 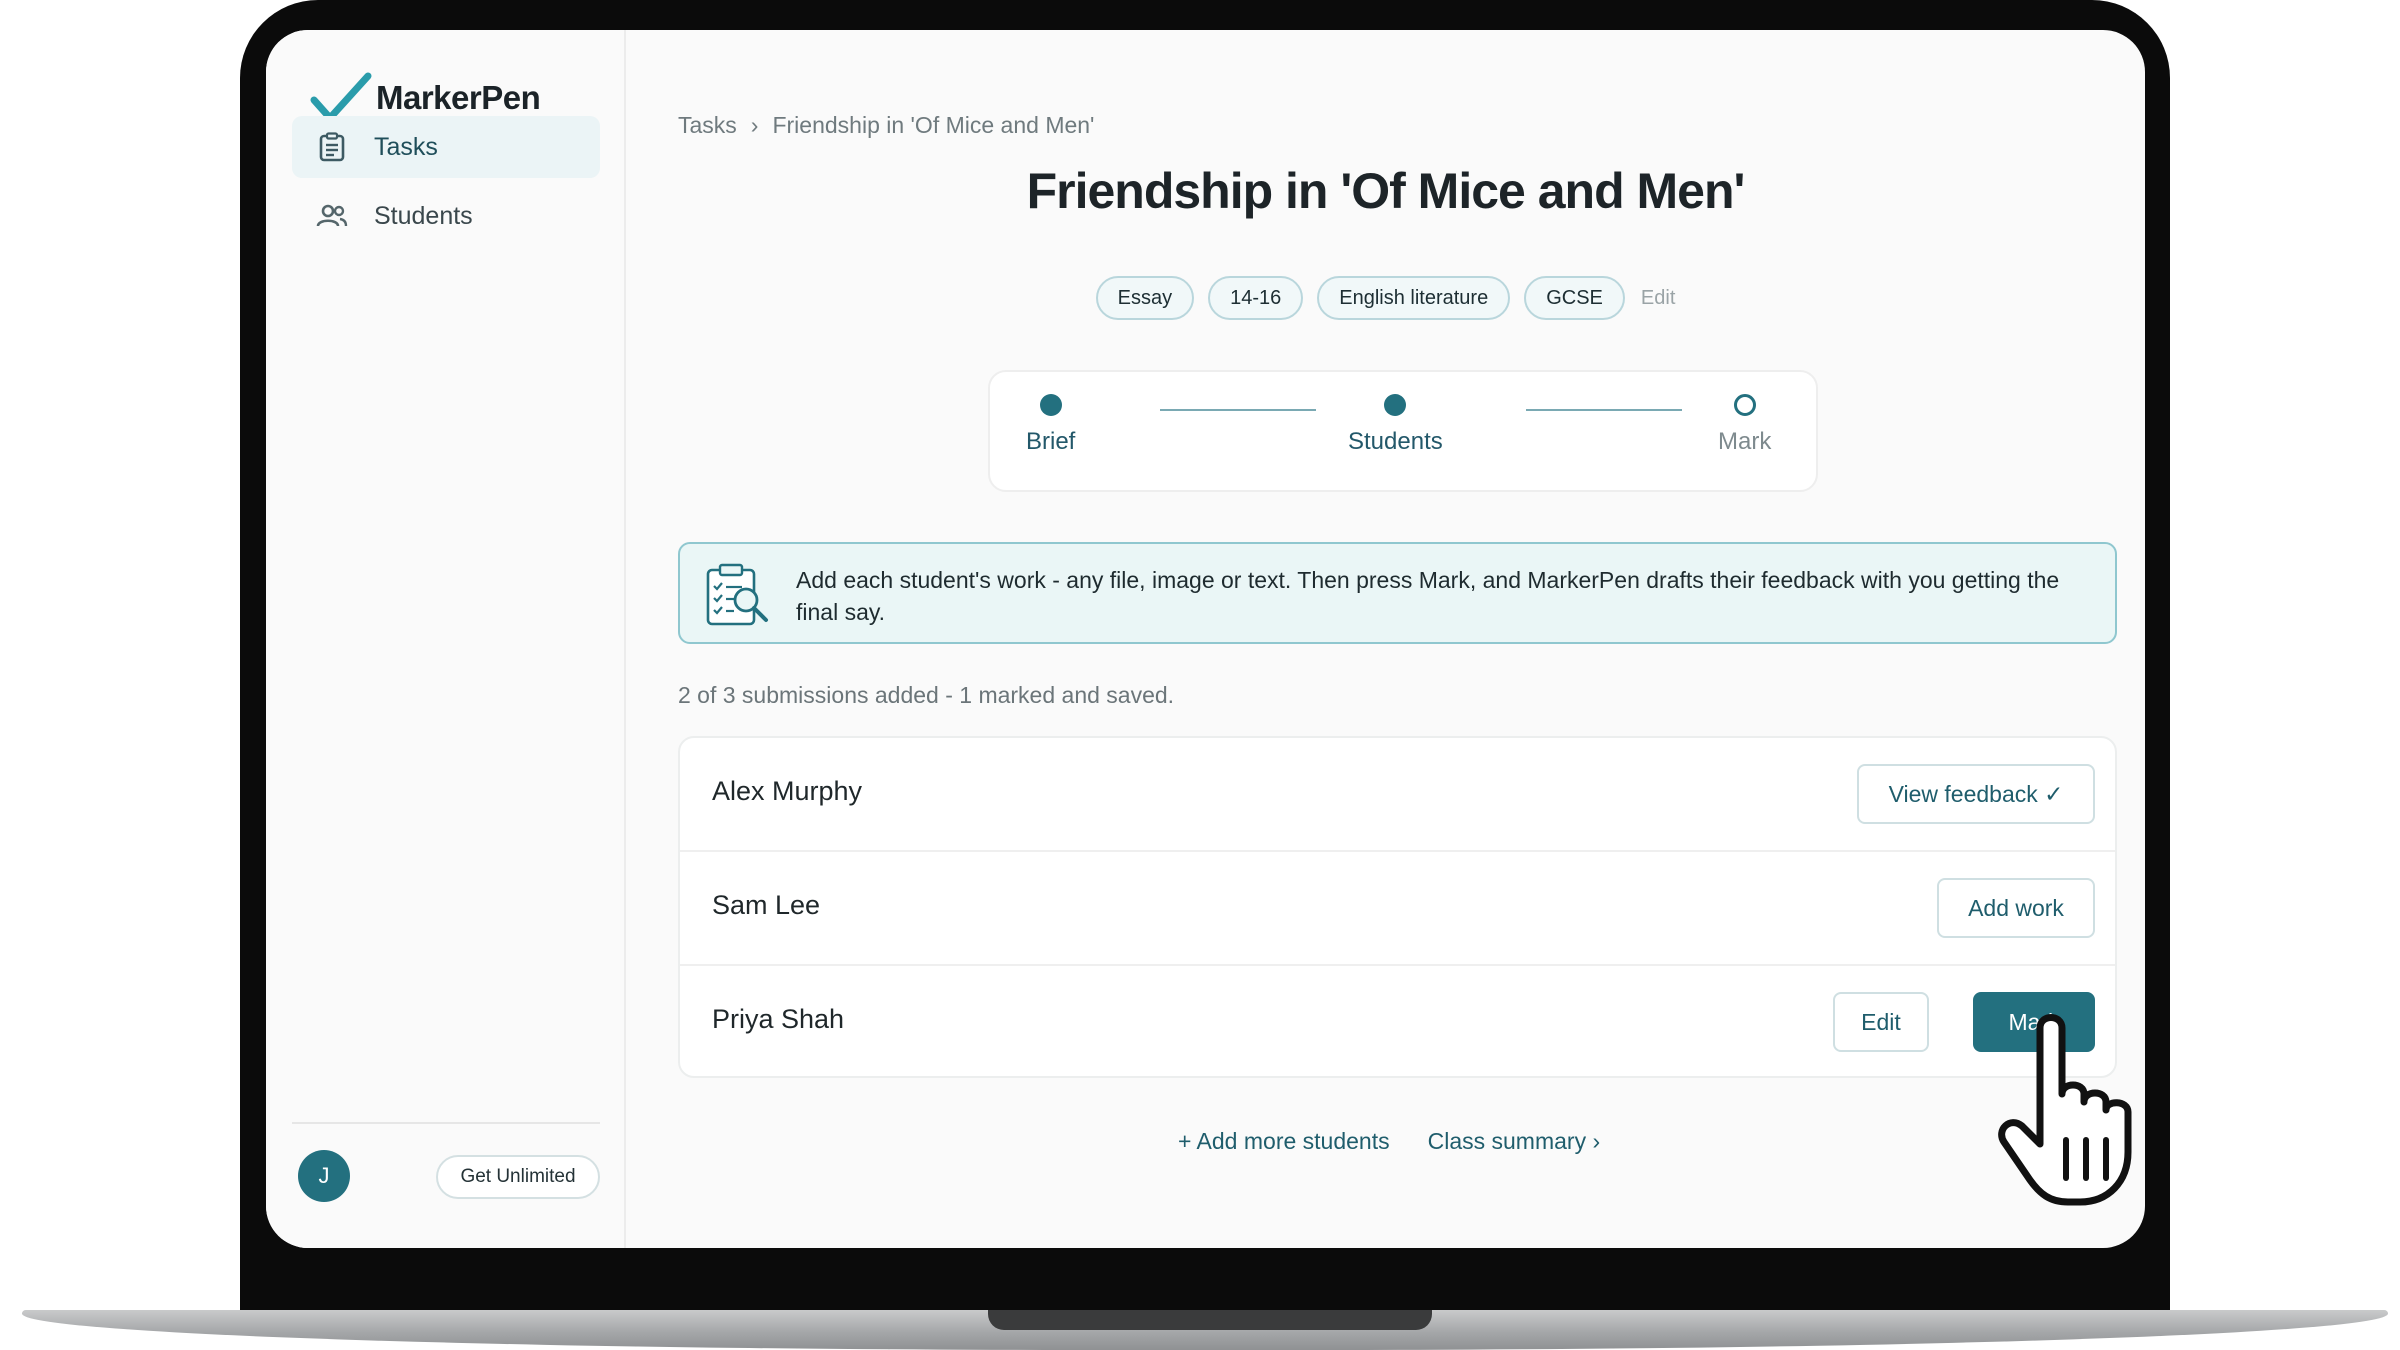 I want to click on step-pending-dot, so click(x=1744, y=405).